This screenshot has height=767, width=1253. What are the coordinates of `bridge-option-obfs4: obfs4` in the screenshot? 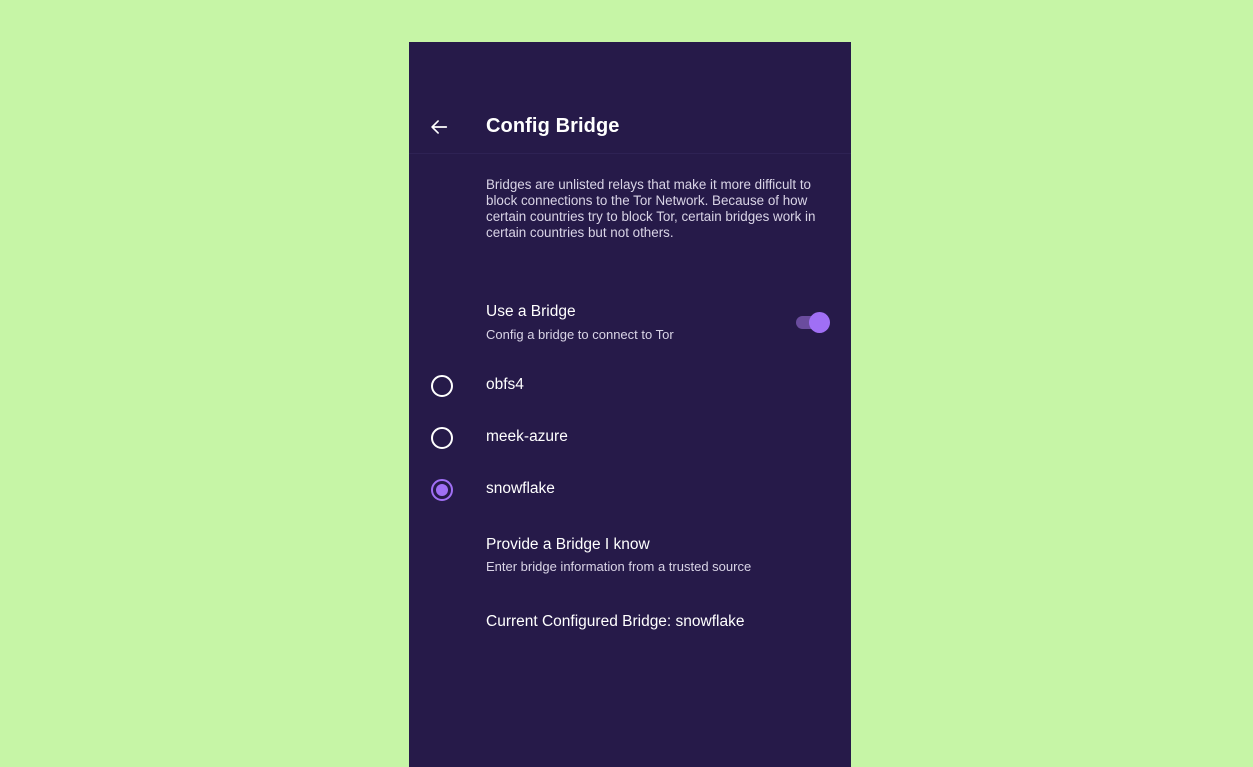 It's located at (630, 386).